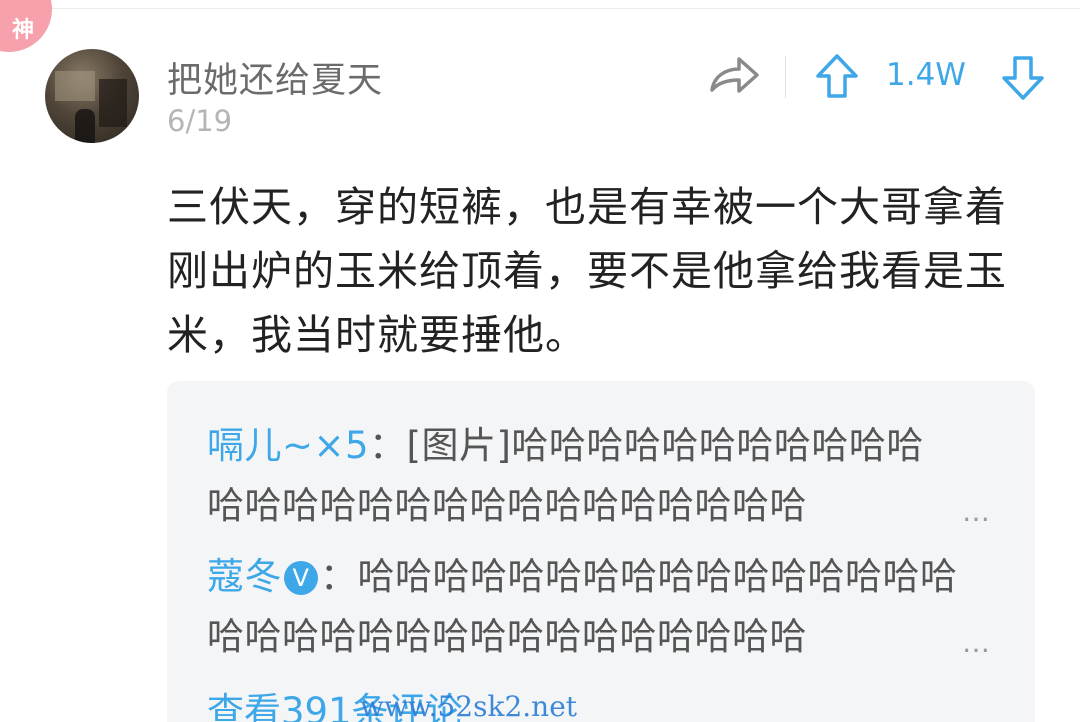 The image size is (1080, 722). What do you see at coordinates (540, 8) in the screenshot?
I see `top-divider` at bounding box center [540, 8].